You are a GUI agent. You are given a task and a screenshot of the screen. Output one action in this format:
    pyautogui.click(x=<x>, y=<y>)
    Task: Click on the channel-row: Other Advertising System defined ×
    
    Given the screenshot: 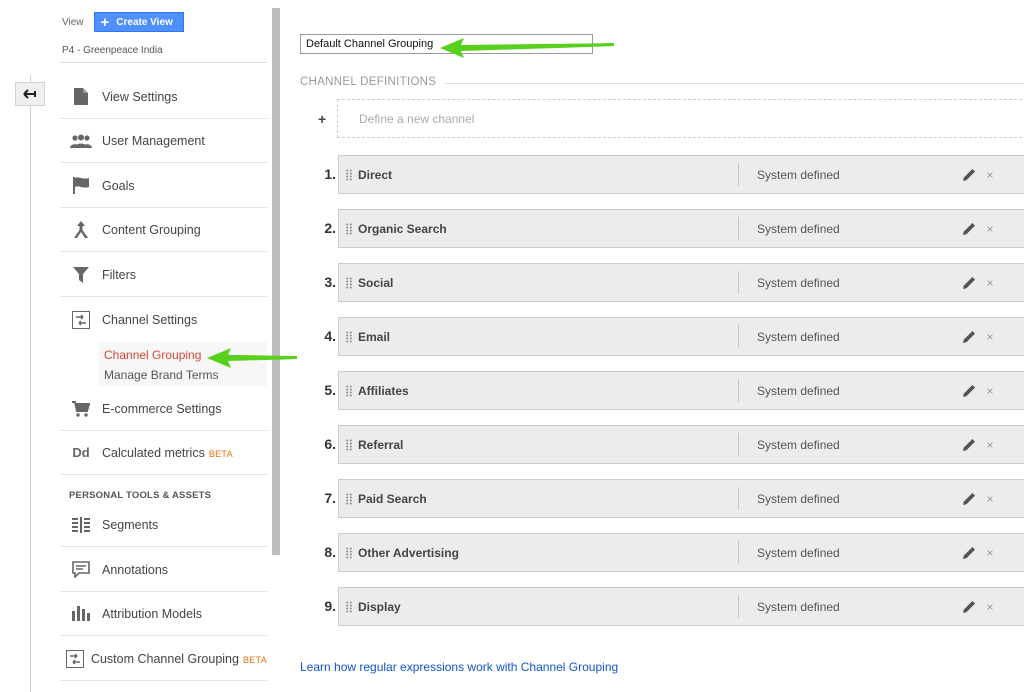 What is the action you would take?
    pyautogui.click(x=681, y=552)
    